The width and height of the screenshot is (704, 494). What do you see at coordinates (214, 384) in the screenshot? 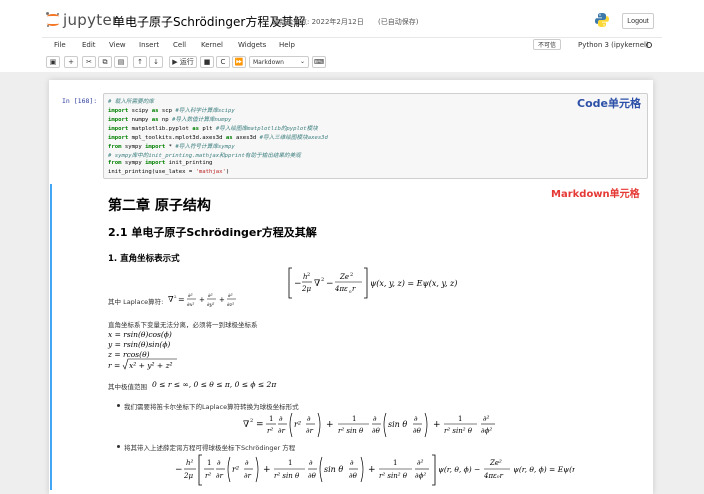
I see `range-formula: 0 ≤ r ≤ ∞, 0 ≤ θ ≤ π, 0 ≤ ϕ ≤ 2π` at bounding box center [214, 384].